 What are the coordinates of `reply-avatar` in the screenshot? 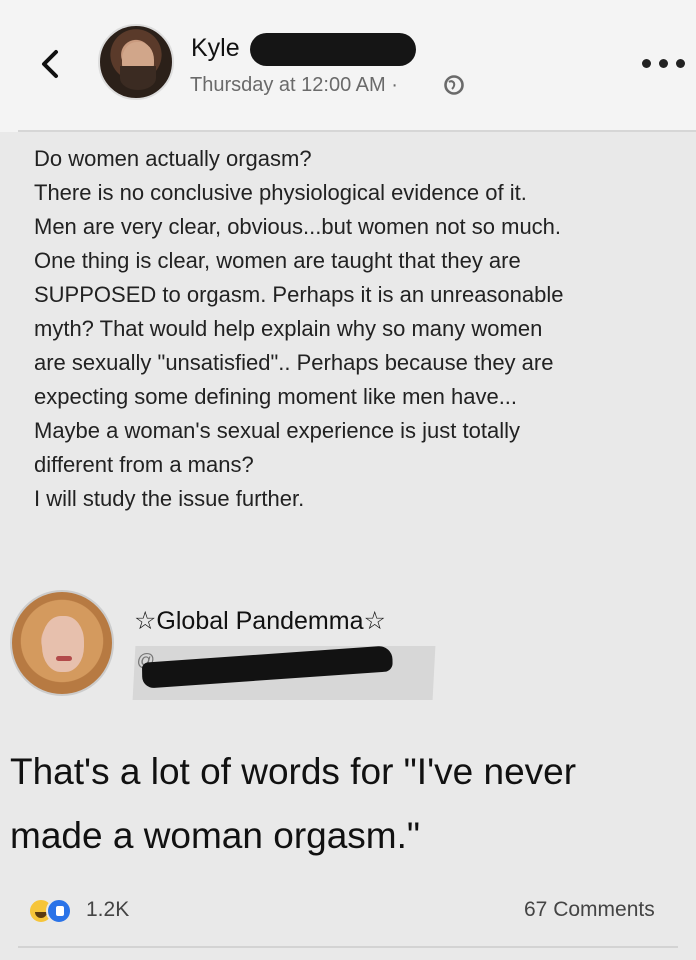 It's located at (62, 643).